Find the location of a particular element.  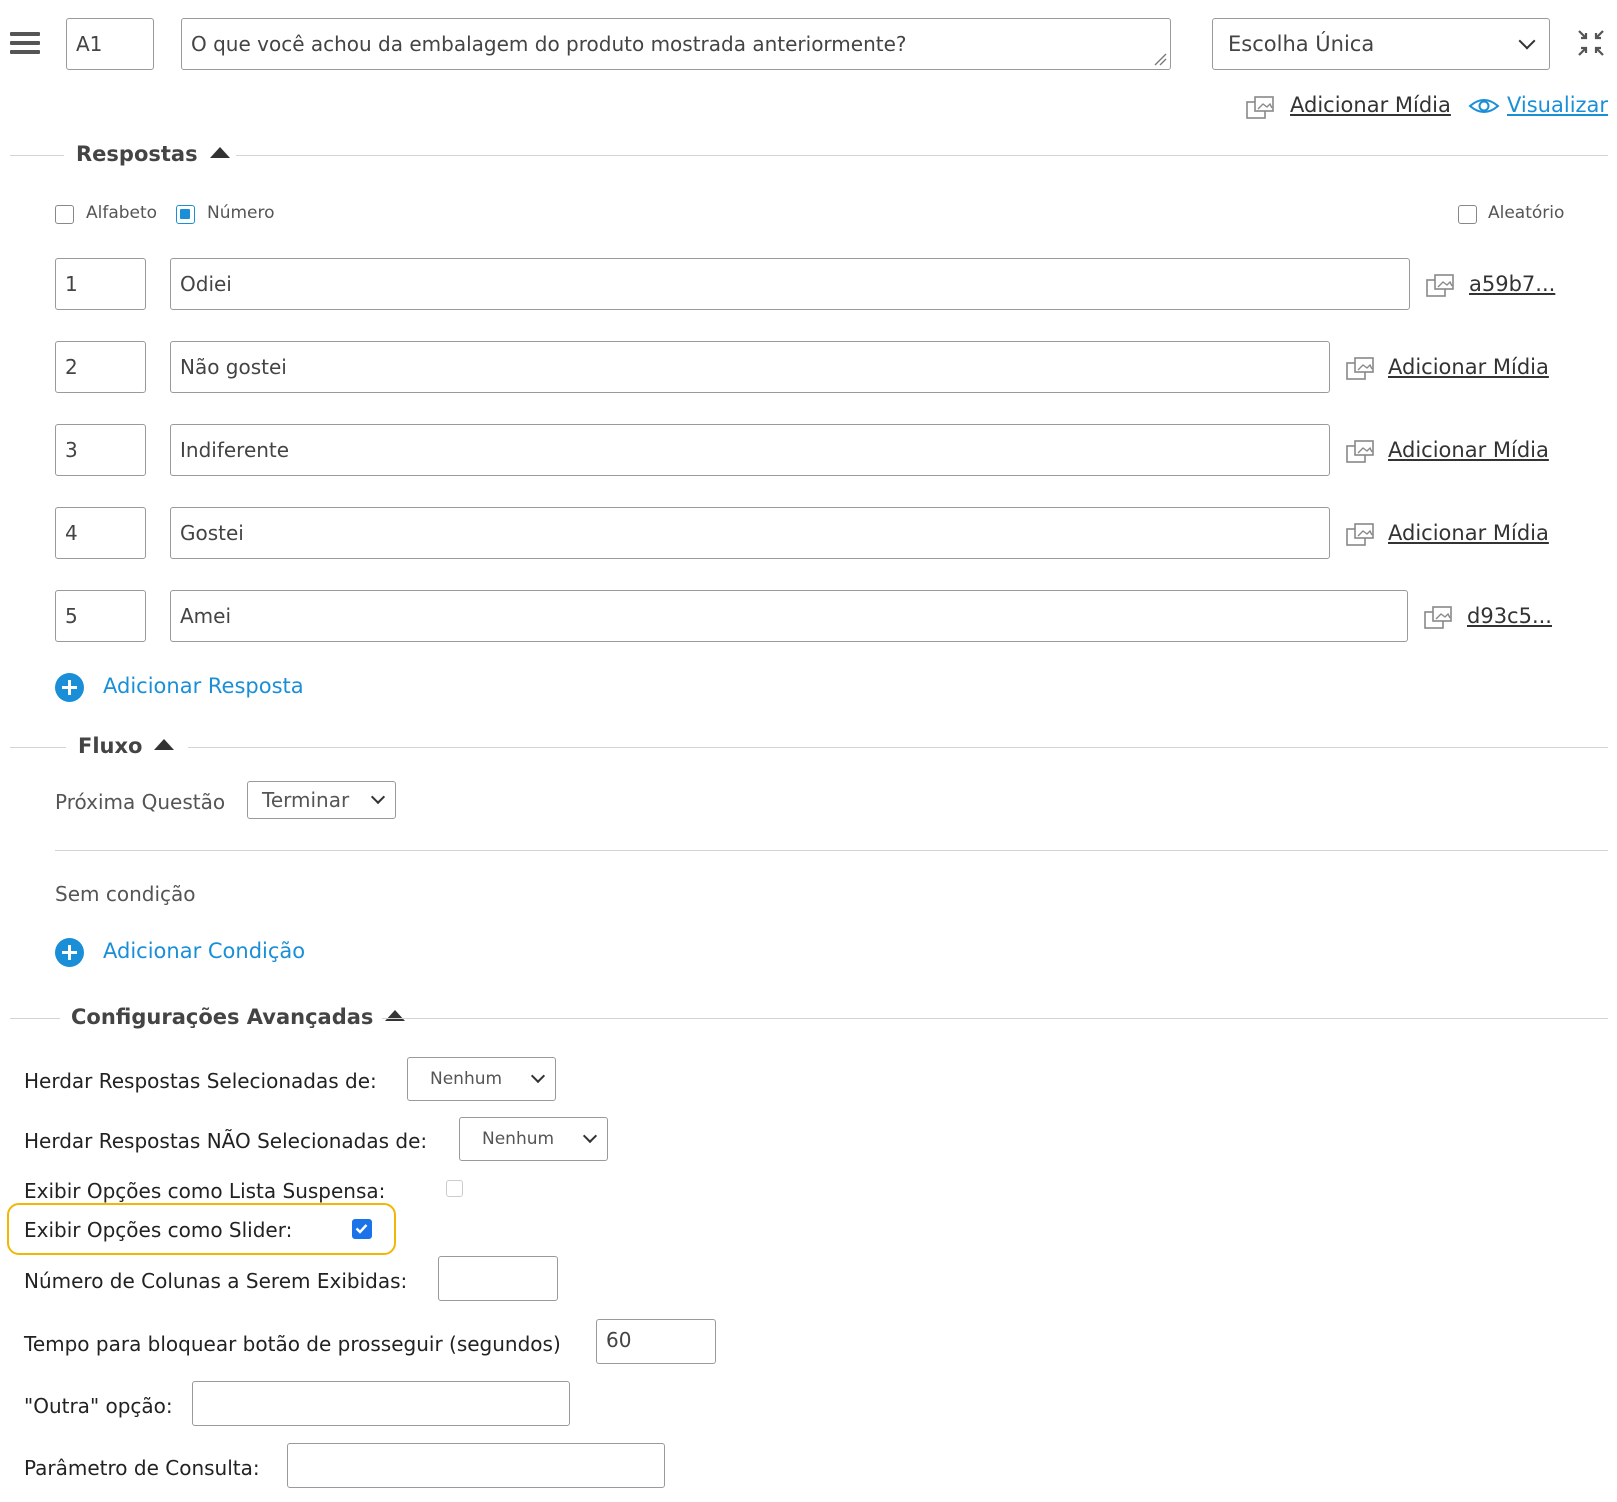

aleatorio-checkbox is located at coordinates (1467, 214).